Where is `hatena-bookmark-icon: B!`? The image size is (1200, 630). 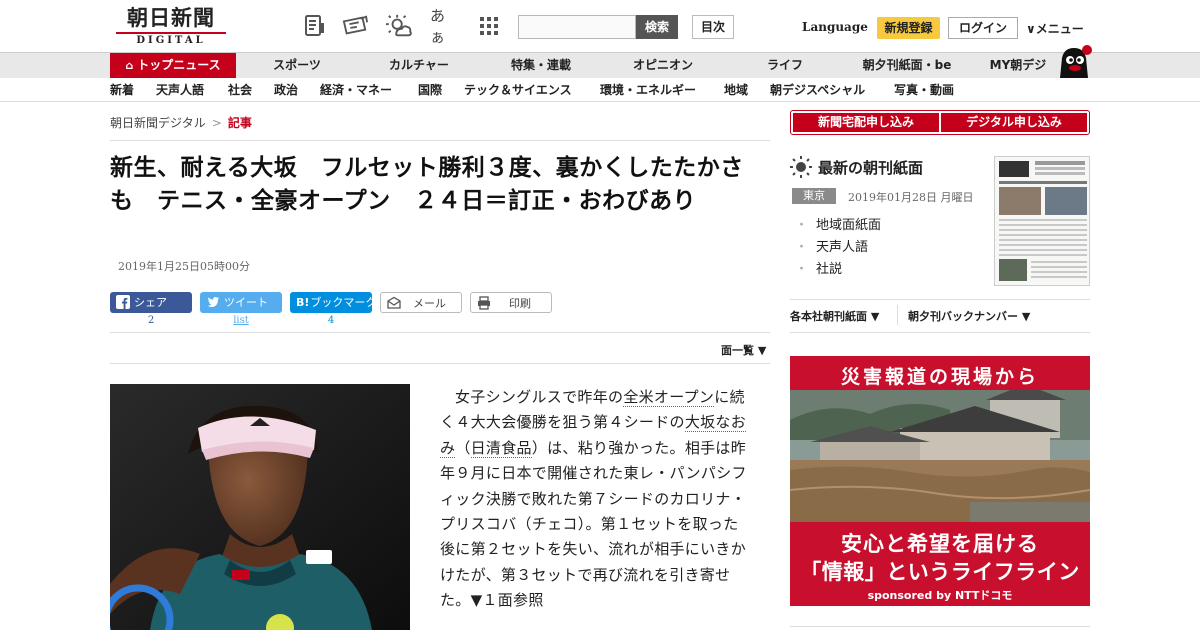
hatena-bookmark-icon: B! is located at coordinates (303, 302).